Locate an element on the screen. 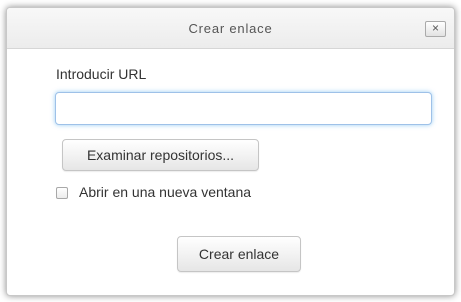  dialog-titlebar: Crear enlace × is located at coordinates (230, 28).